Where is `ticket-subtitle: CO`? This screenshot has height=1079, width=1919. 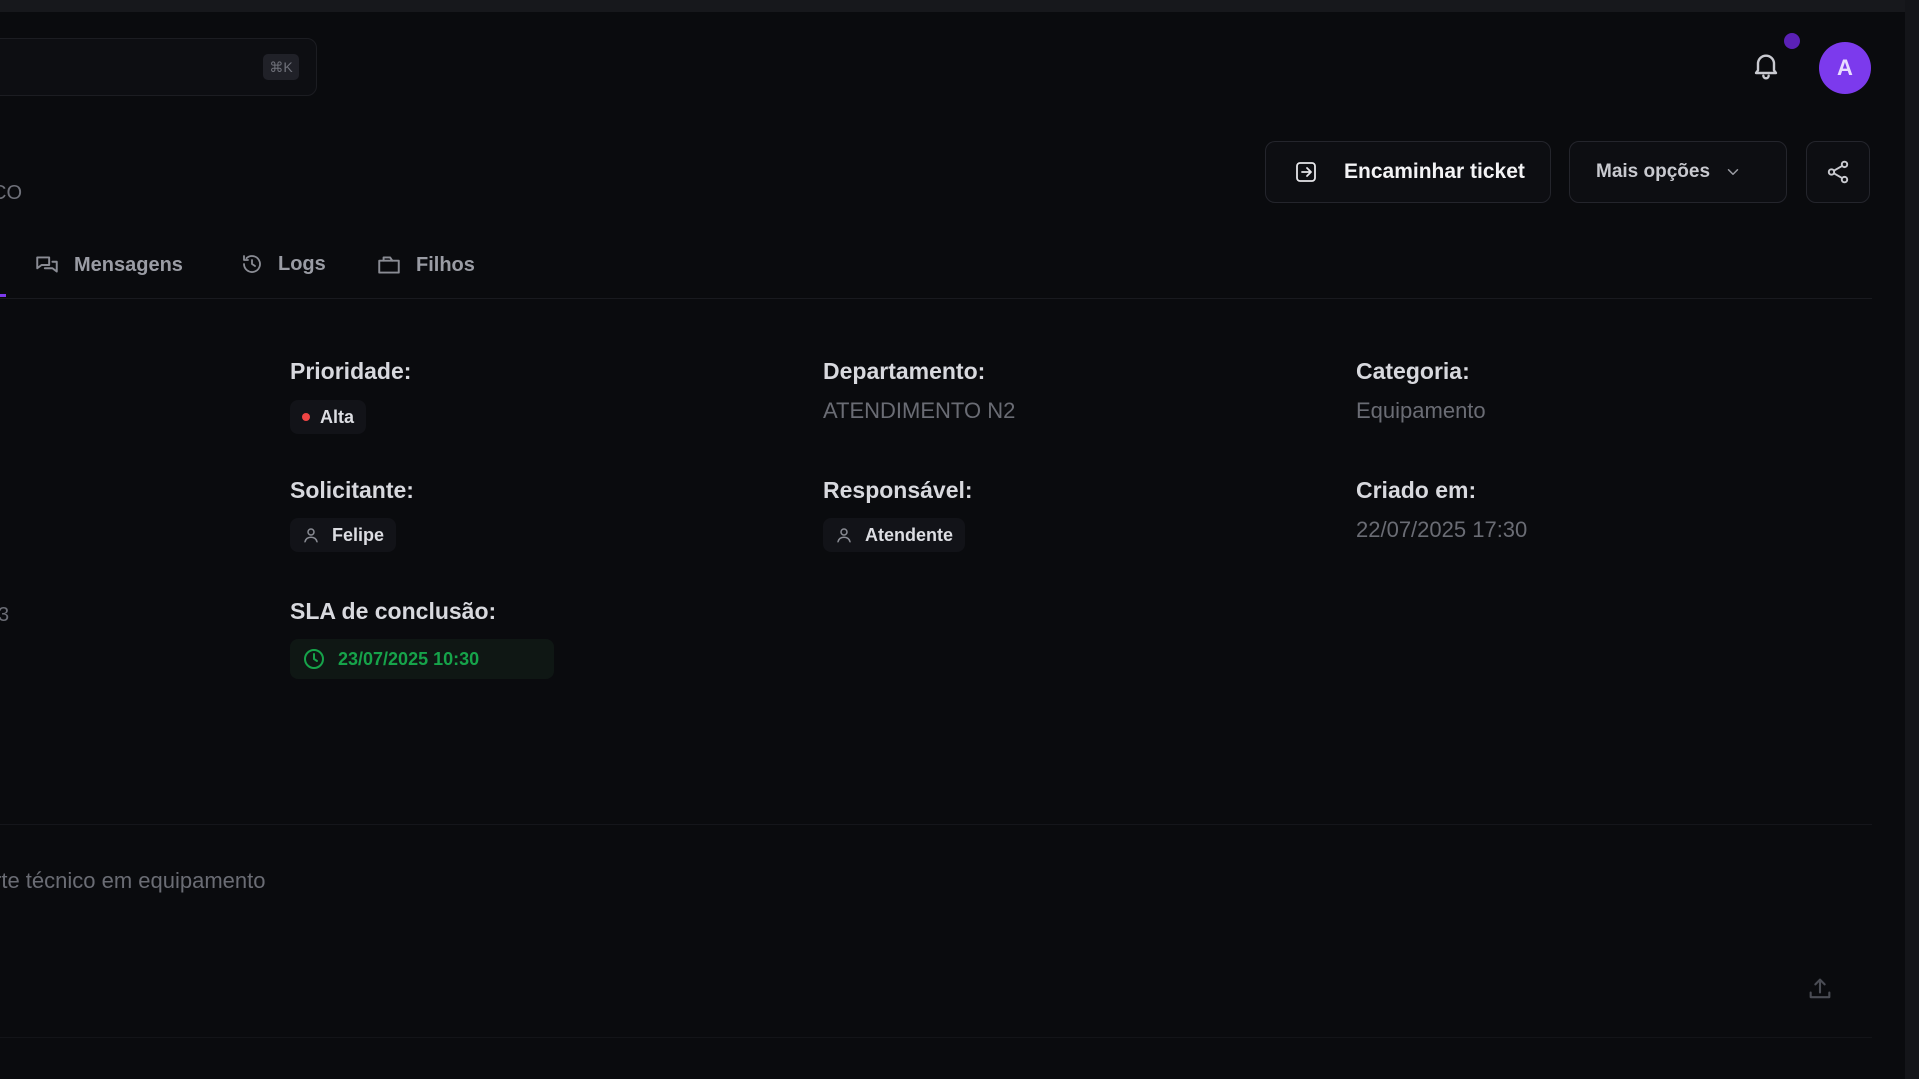
ticket-subtitle: CO is located at coordinates (11, 193).